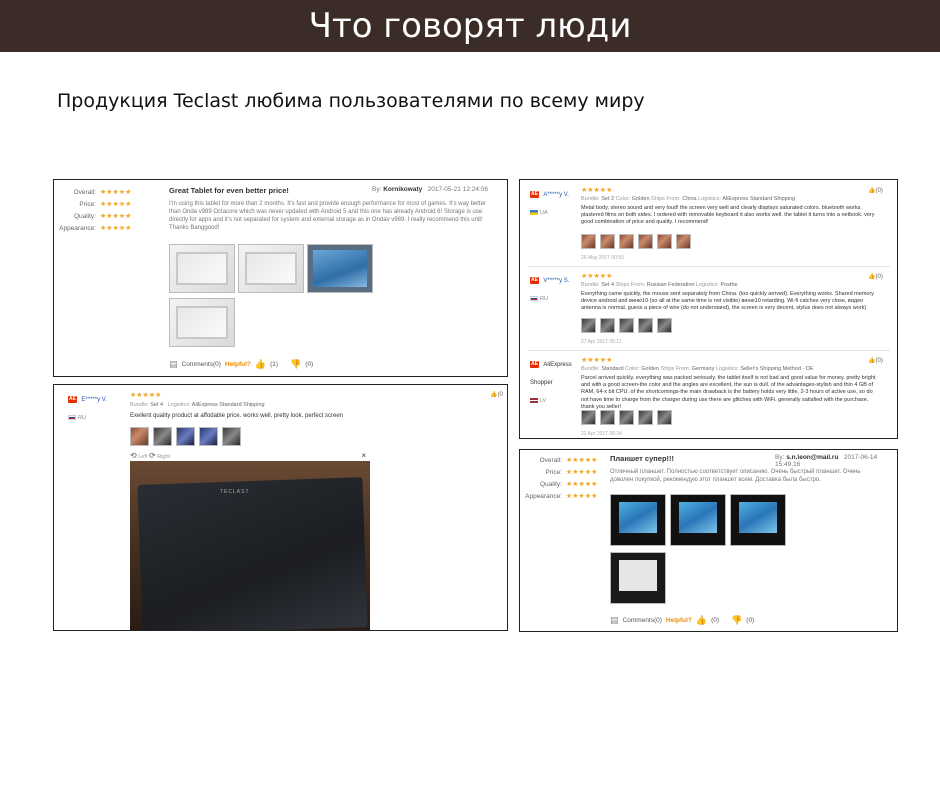 This screenshot has width=940, height=789. I want to click on rotate-left-label: Left, so click(142, 457).